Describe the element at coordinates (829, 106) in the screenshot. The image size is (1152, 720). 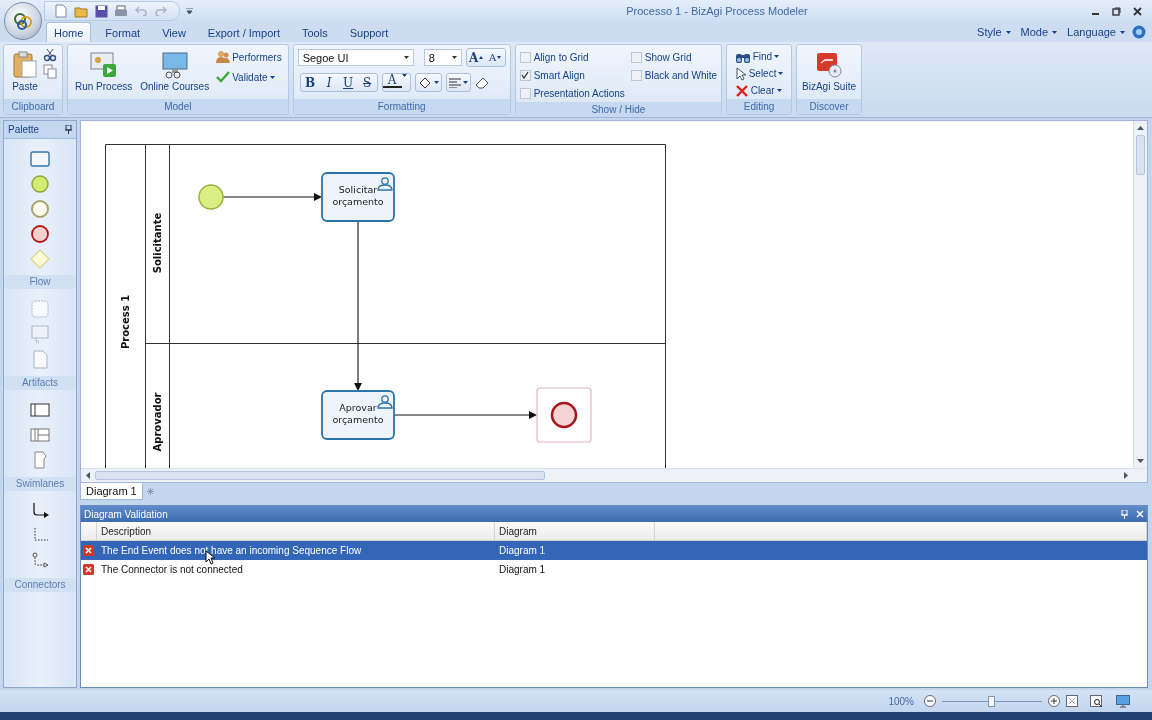
I see `group-label: Discover` at that location.